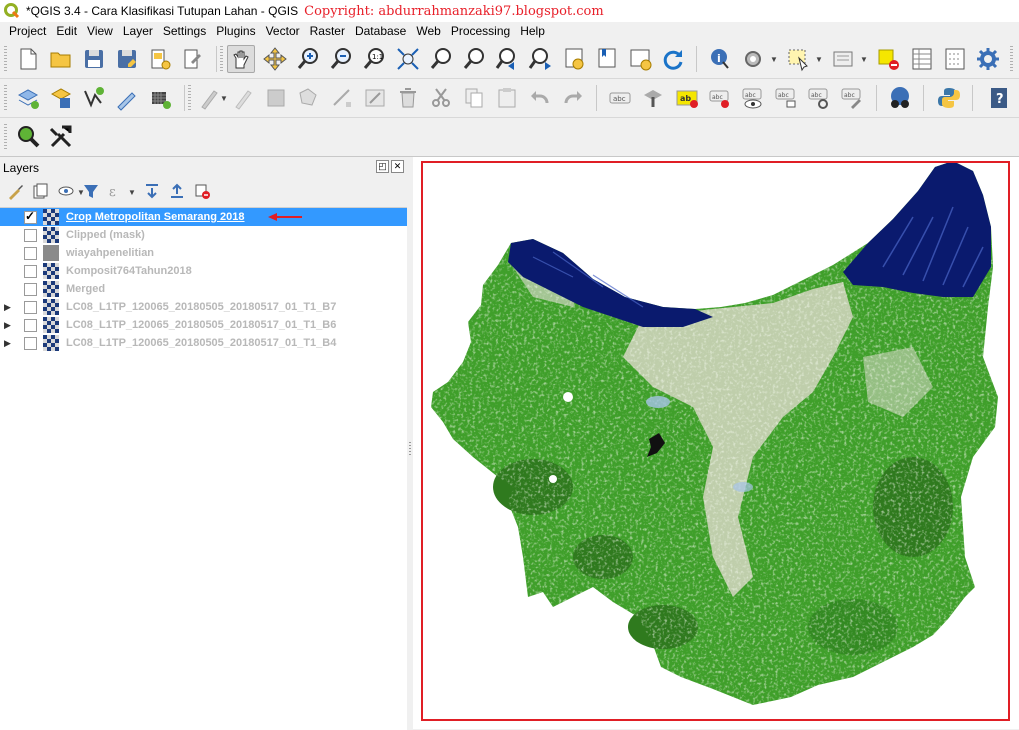 This screenshot has width=1019, height=730. What do you see at coordinates (888, 59) in the screenshot?
I see `deselect-features-icon` at bounding box center [888, 59].